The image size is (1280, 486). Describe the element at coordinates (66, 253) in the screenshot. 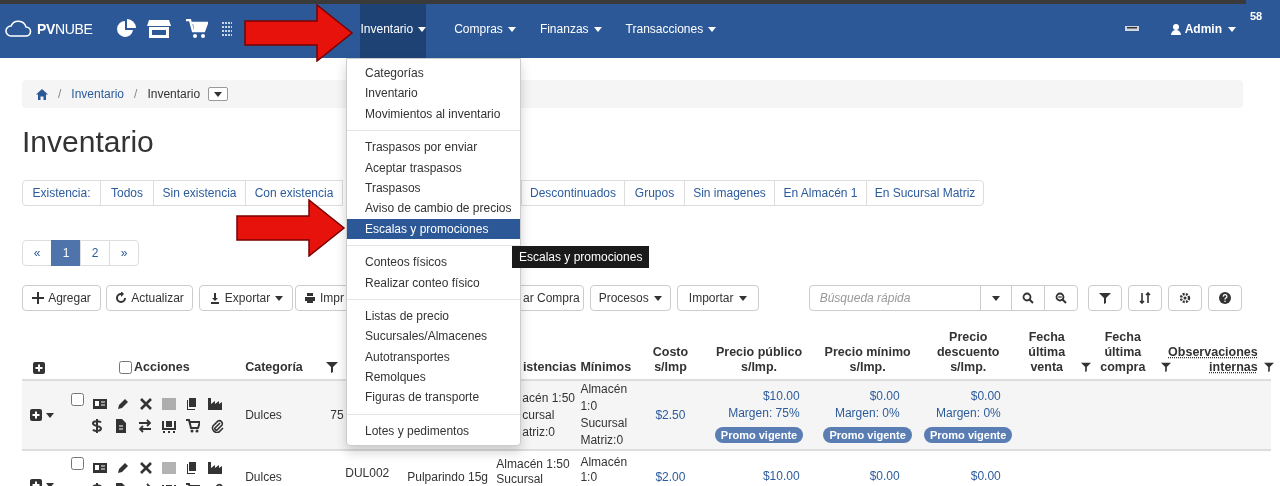

I see `page-button: 1` at that location.